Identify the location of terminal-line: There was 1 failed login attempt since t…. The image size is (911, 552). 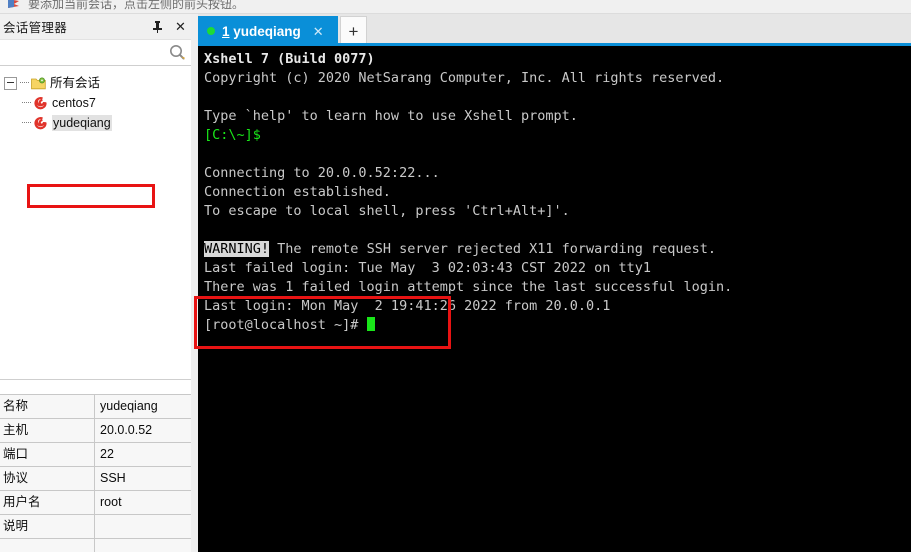
(557, 287).